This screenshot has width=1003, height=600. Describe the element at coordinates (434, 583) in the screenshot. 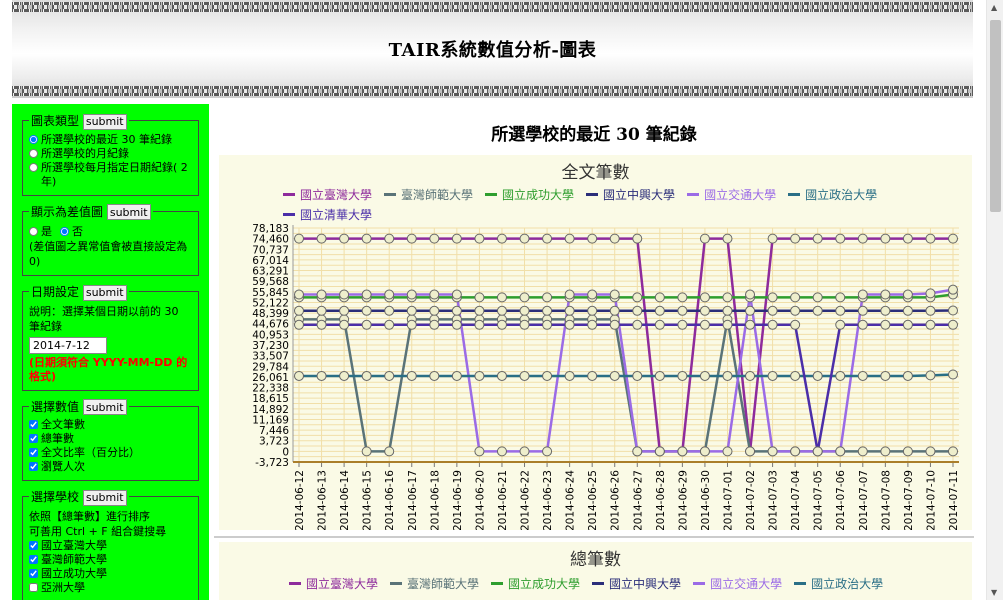

I see `legend-item: 臺灣師範大學` at that location.